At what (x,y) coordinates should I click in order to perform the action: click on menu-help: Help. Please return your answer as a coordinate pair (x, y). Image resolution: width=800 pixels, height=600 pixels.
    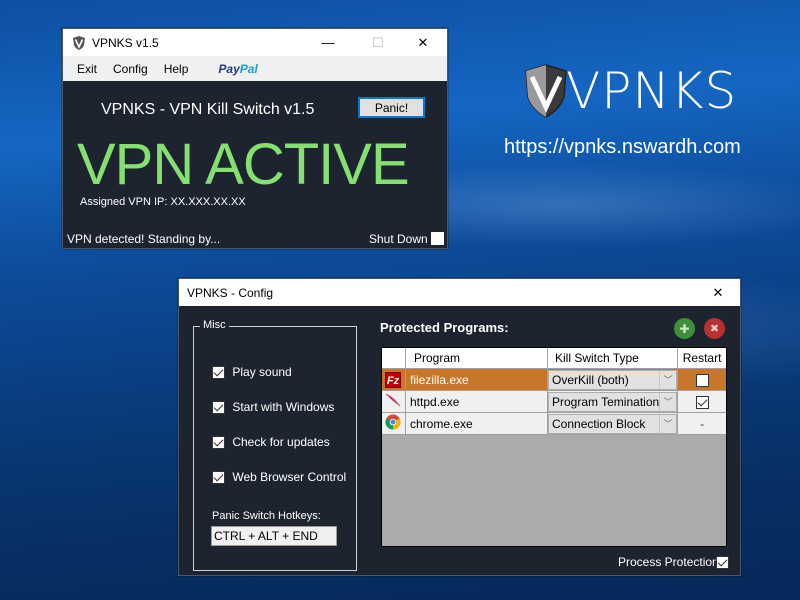
    Looking at the image, I should click on (176, 69).